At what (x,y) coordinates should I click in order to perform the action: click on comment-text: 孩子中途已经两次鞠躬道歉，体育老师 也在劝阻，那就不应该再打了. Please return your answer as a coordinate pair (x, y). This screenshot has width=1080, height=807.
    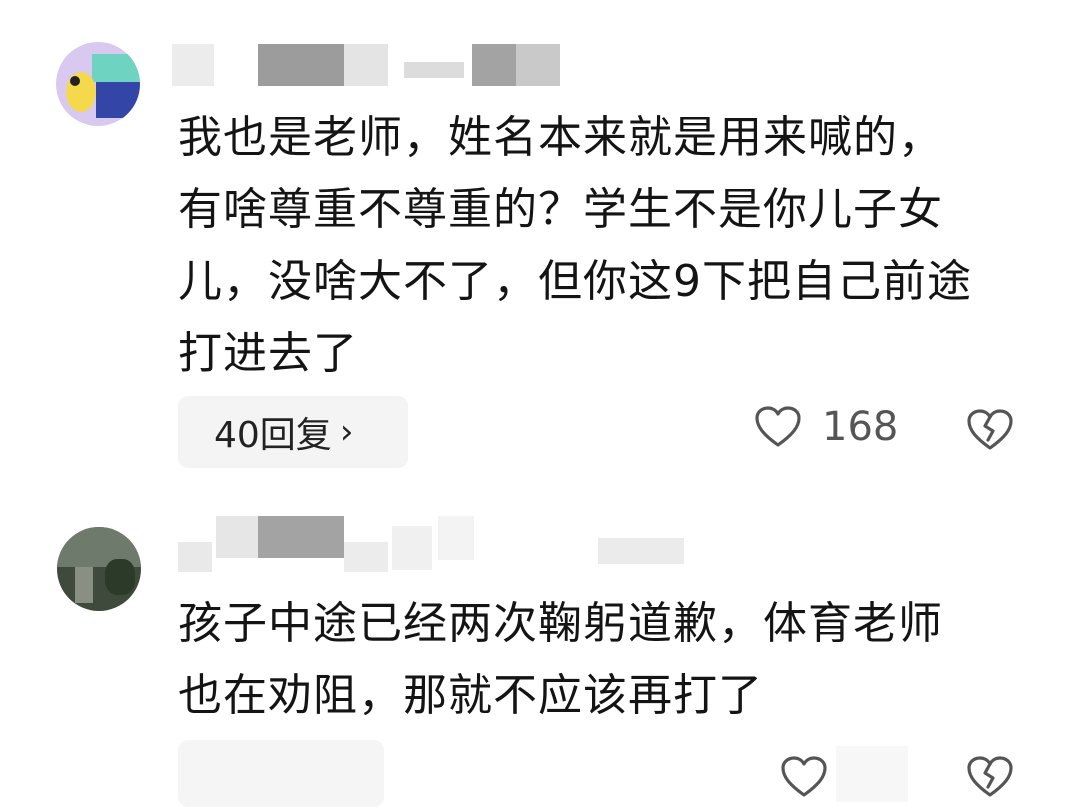
    Looking at the image, I should click on (618, 660).